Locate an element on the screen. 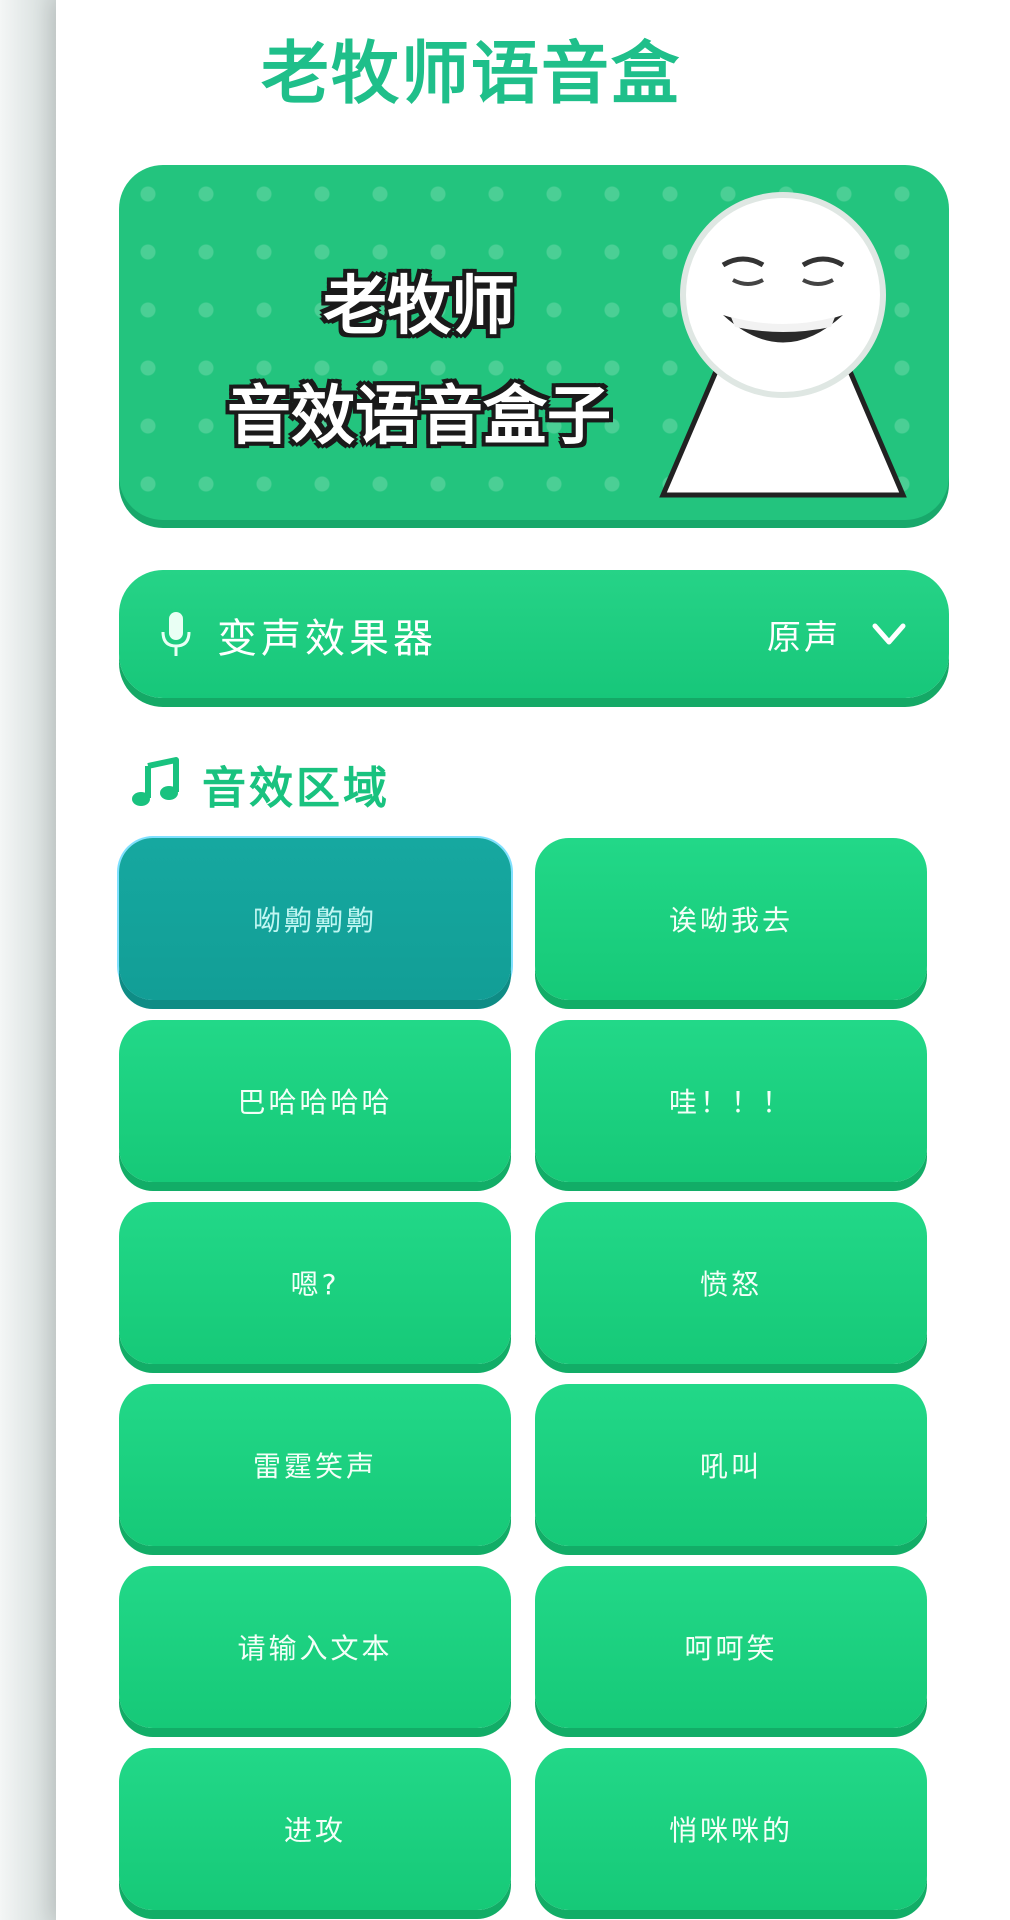  sound-button-label: 雷霆笑声 is located at coordinates (314, 1466).